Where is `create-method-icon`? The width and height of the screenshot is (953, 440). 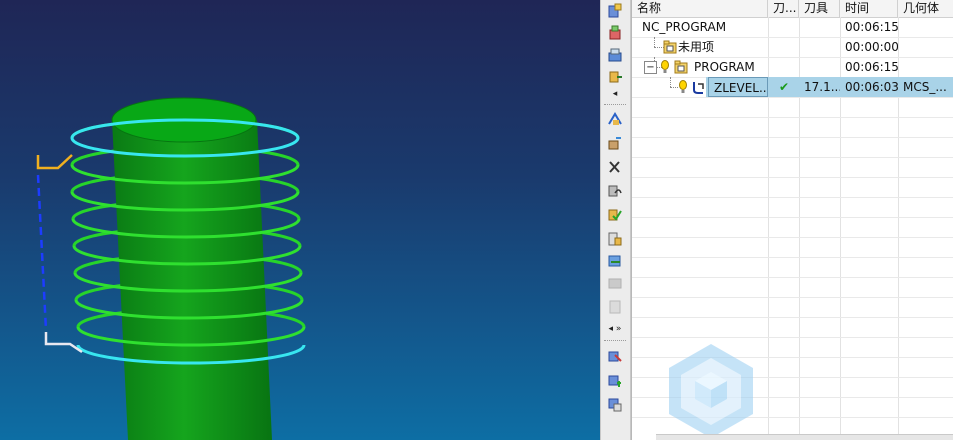
create-method-icon is located at coordinates (615, 77).